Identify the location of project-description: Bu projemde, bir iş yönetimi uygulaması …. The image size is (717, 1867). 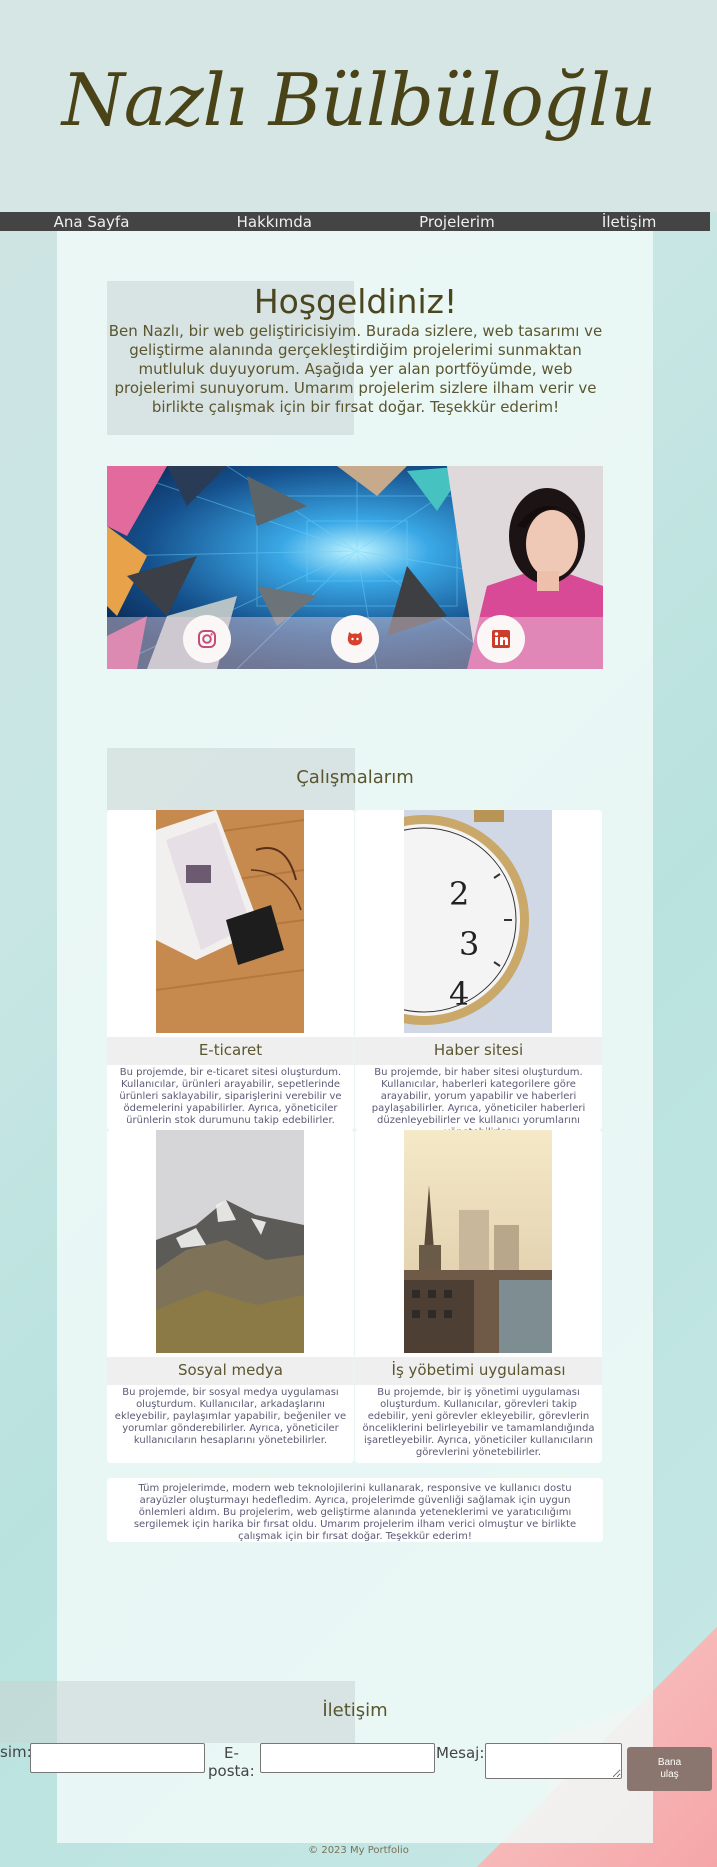
(478, 1422).